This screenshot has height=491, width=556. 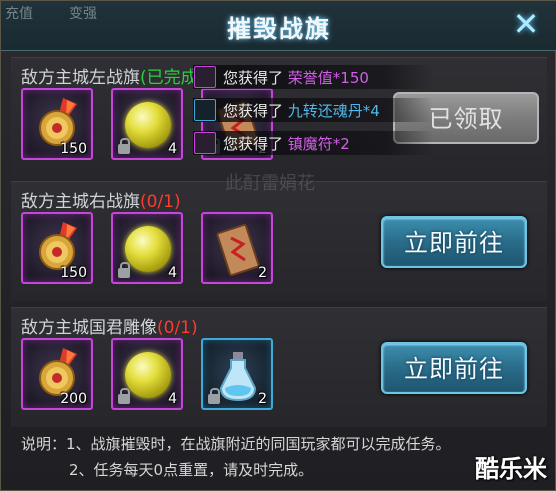 What do you see at coordinates (236, 444) in the screenshot?
I see `instruction-line-1: 说明：1、战旗摧毁时，在战旗附近的同国玩家都可以完成任务。` at bounding box center [236, 444].